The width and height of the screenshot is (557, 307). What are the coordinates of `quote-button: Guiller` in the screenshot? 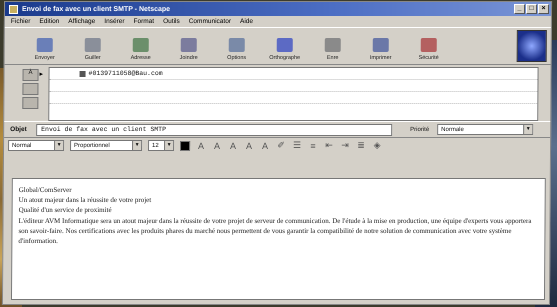 It's located at (93, 47).